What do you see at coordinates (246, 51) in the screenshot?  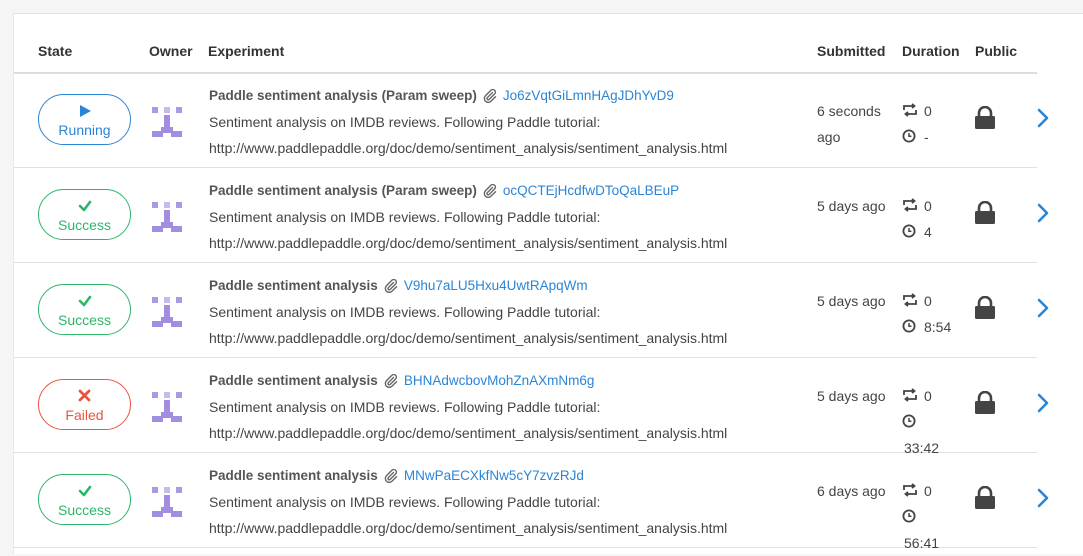 I see `header-experiment: Experiment` at bounding box center [246, 51].